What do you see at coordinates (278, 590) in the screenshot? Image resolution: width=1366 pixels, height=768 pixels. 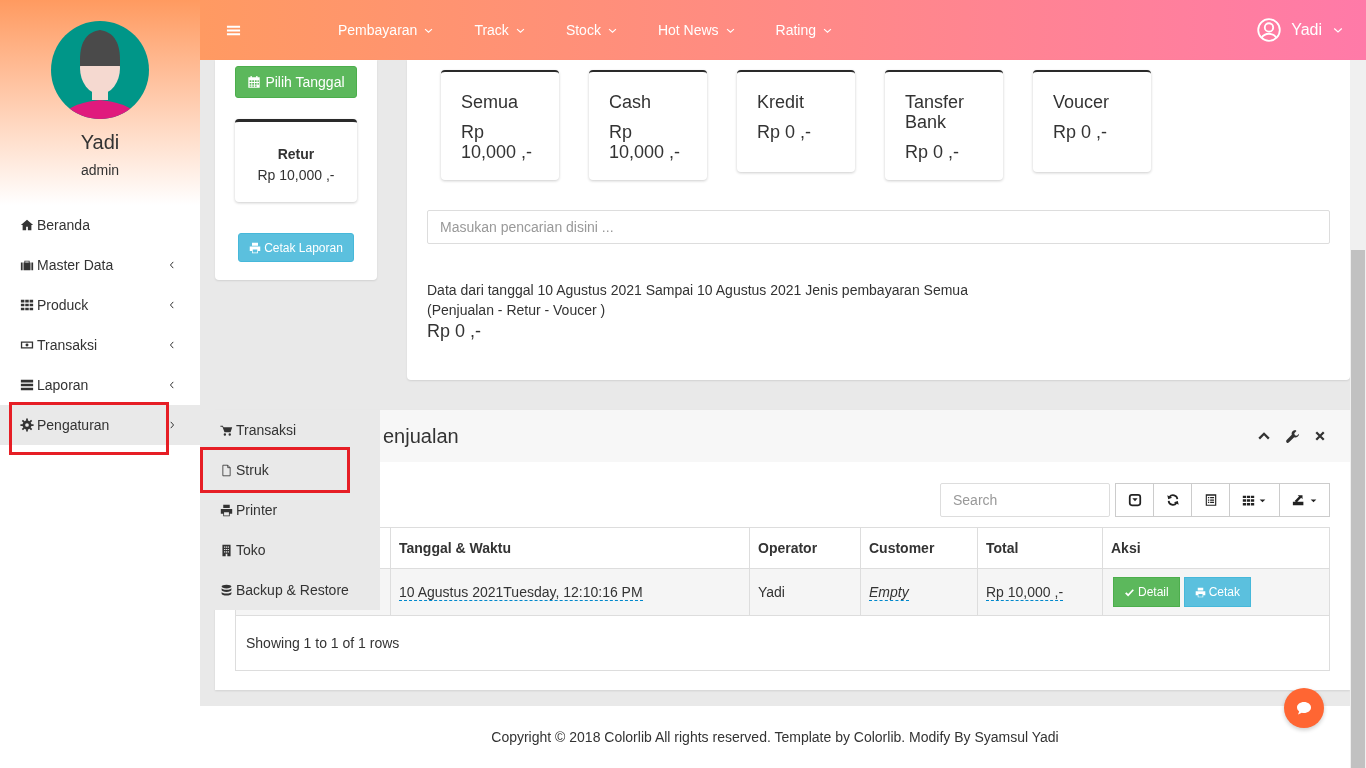 I see `submenu-item: Backup & Restore` at bounding box center [278, 590].